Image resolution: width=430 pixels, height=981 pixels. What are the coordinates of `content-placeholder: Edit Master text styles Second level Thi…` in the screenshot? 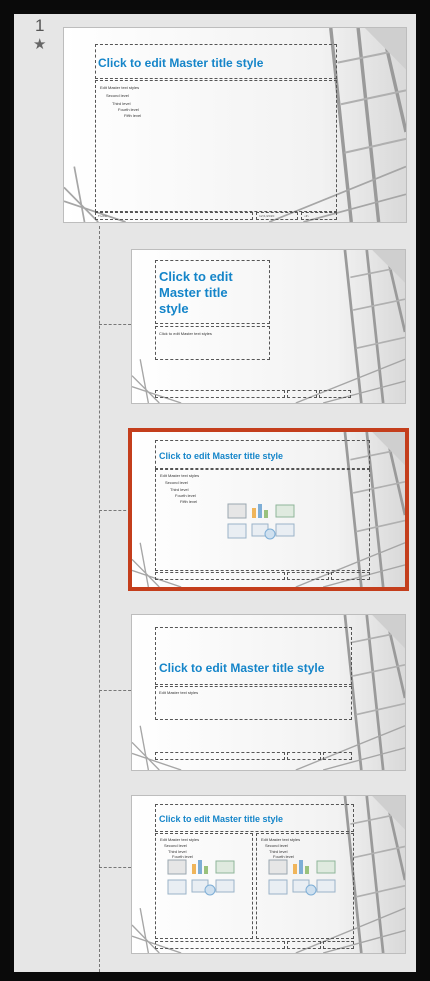 It's located at (262, 520).